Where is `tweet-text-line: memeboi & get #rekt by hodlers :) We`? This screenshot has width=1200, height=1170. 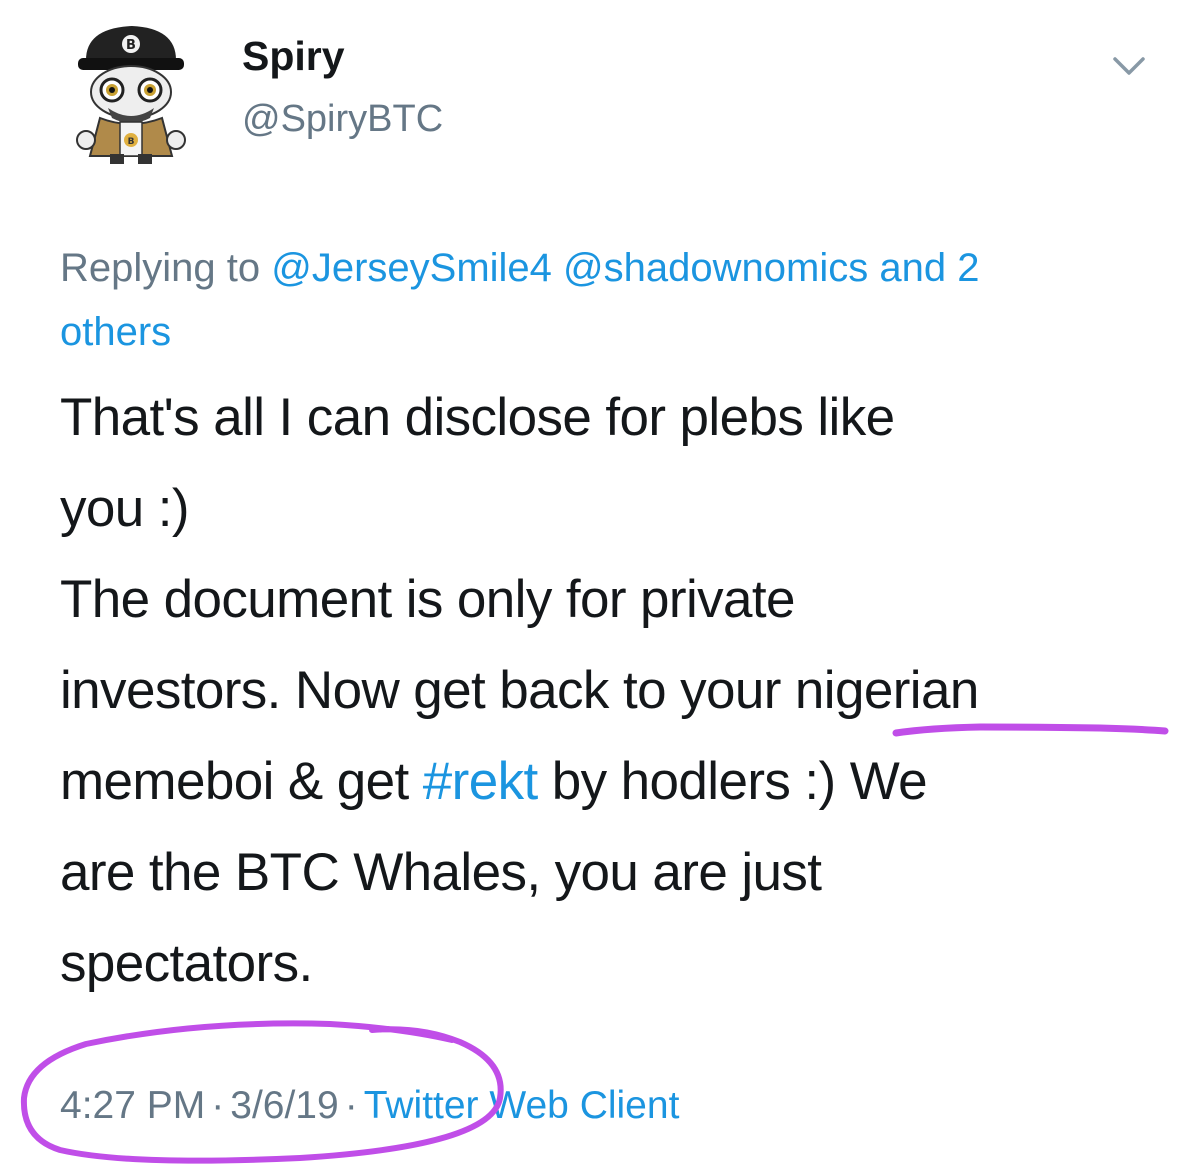
tweet-text-line: memeboi & get #rekt by hodlers :) We is located at coordinates (615, 781).